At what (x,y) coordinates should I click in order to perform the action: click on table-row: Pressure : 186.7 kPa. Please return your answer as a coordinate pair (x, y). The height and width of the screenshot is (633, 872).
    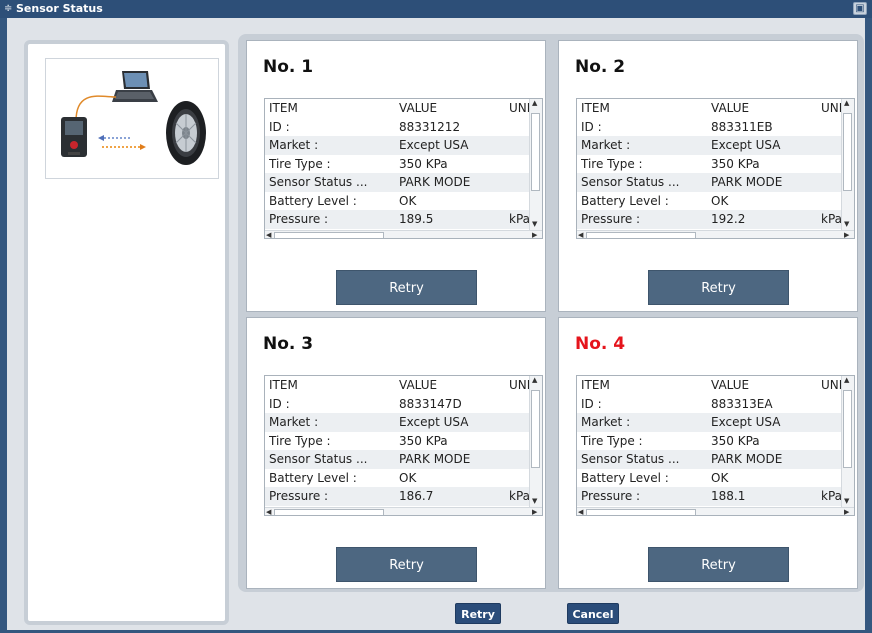
    Looking at the image, I should click on (401, 496).